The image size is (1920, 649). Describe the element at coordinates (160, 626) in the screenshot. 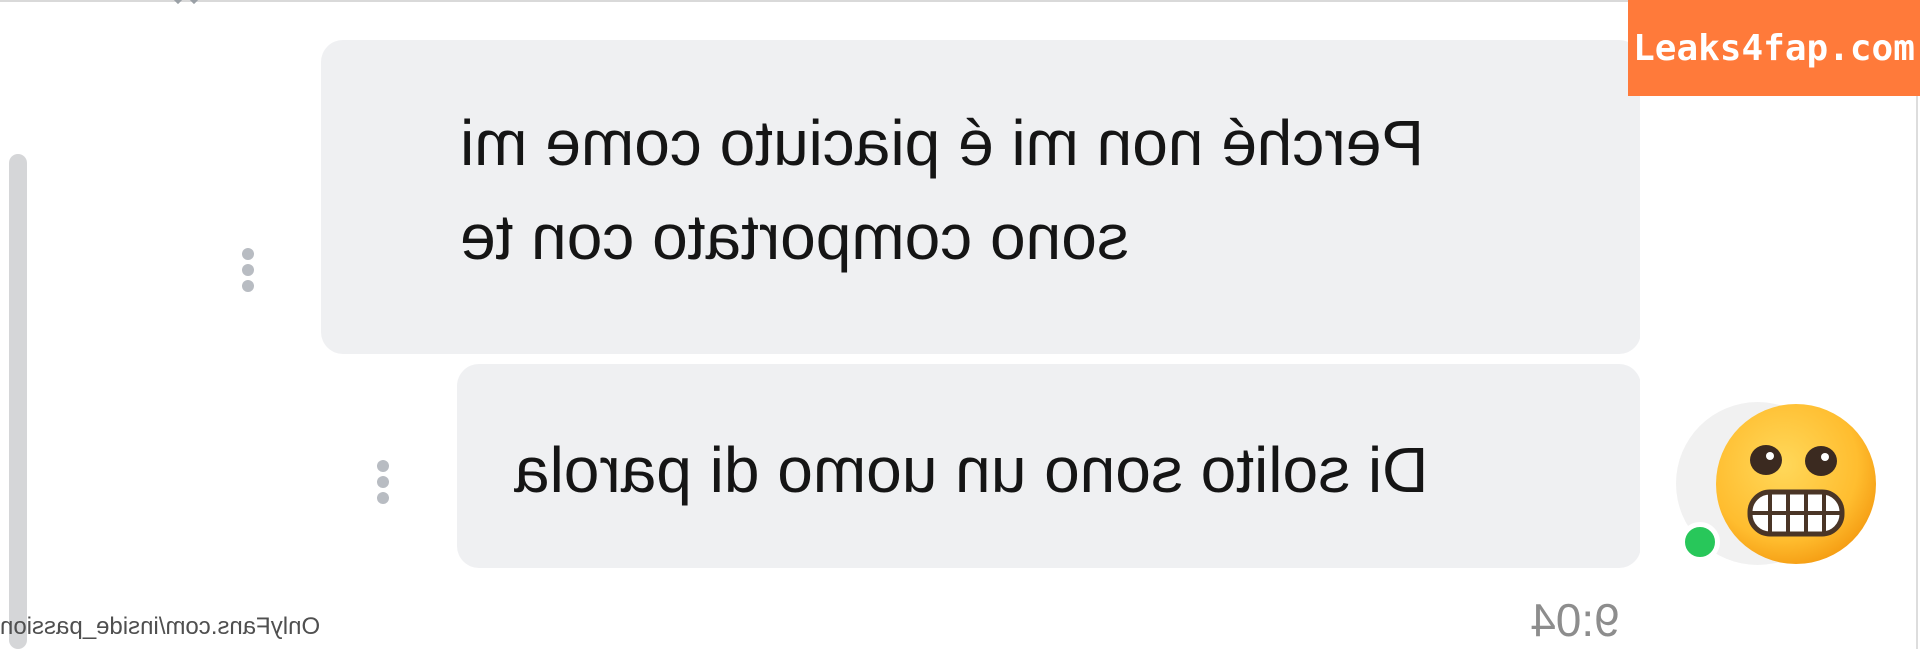

I see `source-watermark: OnlyFans.com/inside_passion` at that location.